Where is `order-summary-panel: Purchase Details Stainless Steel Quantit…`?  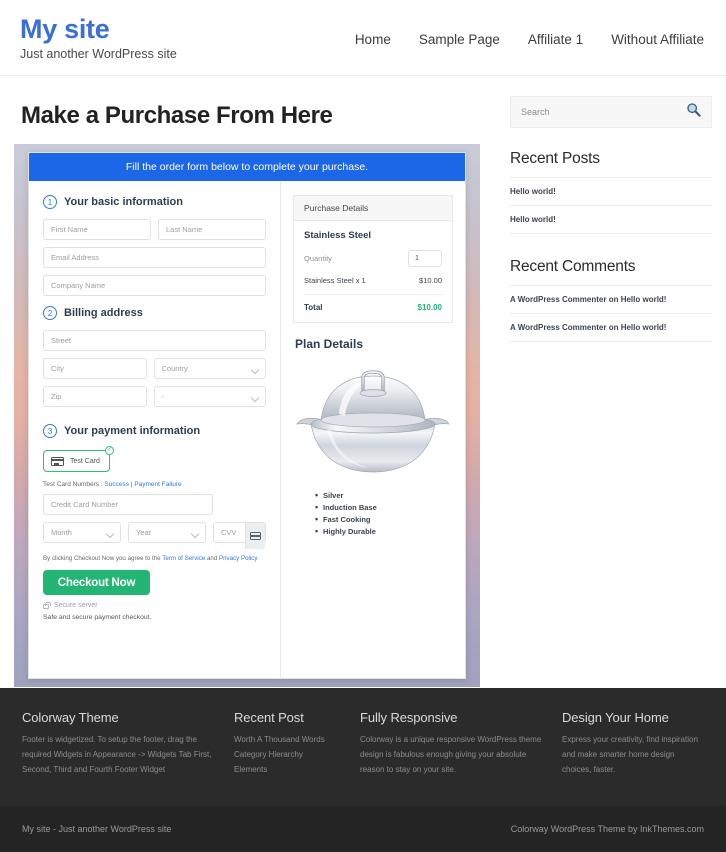 order-summary-panel: Purchase Details Stainless Steel Quantit… is located at coordinates (372, 429).